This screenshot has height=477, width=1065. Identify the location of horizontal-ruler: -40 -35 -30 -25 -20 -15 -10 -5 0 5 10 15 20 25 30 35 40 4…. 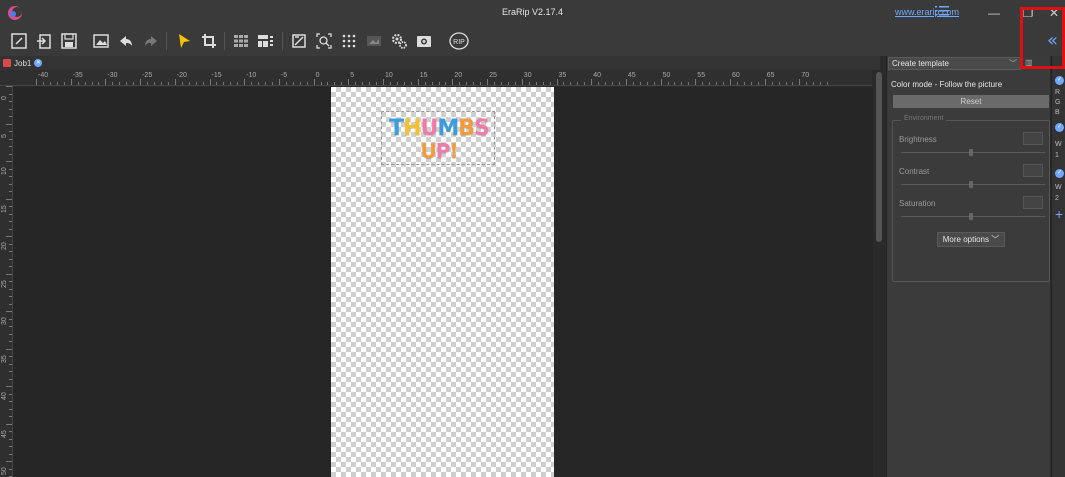
(436, 78).